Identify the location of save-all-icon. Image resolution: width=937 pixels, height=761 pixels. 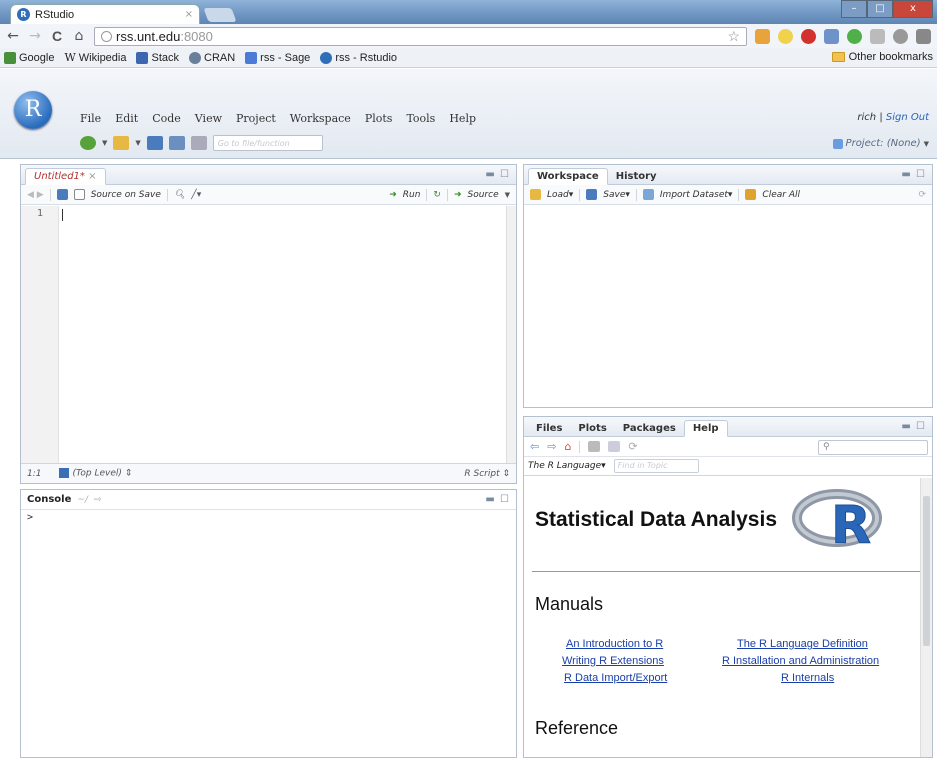
(176, 143).